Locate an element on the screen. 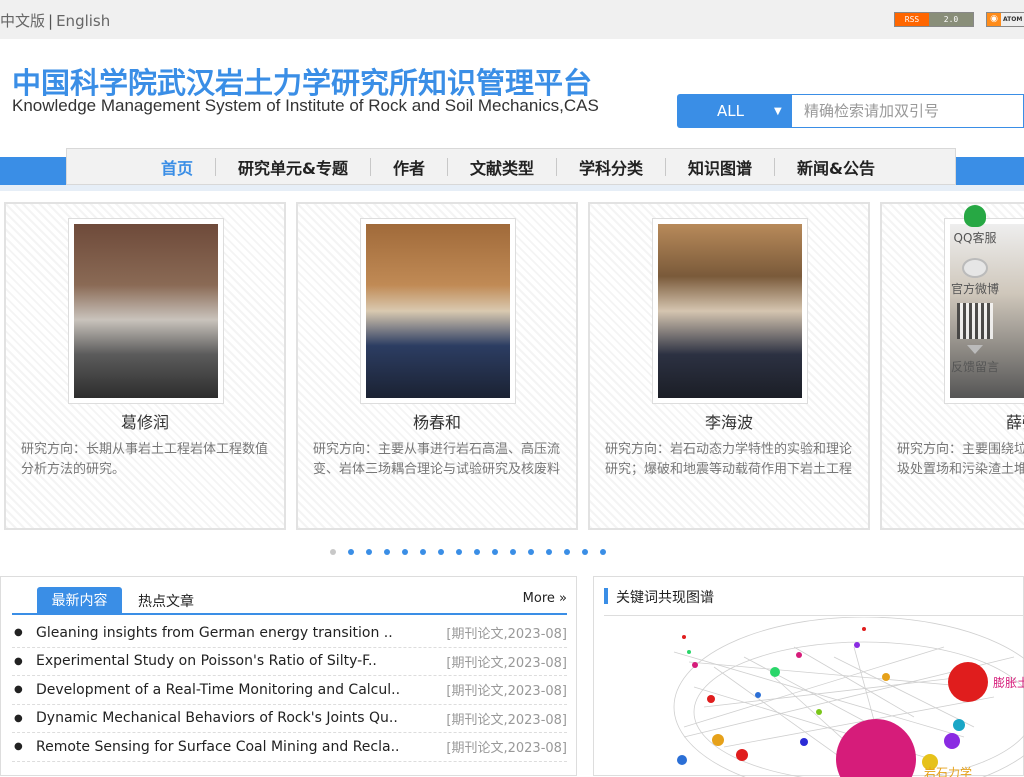 This screenshot has height=777, width=1024. portrait-image is located at coordinates (146, 311).